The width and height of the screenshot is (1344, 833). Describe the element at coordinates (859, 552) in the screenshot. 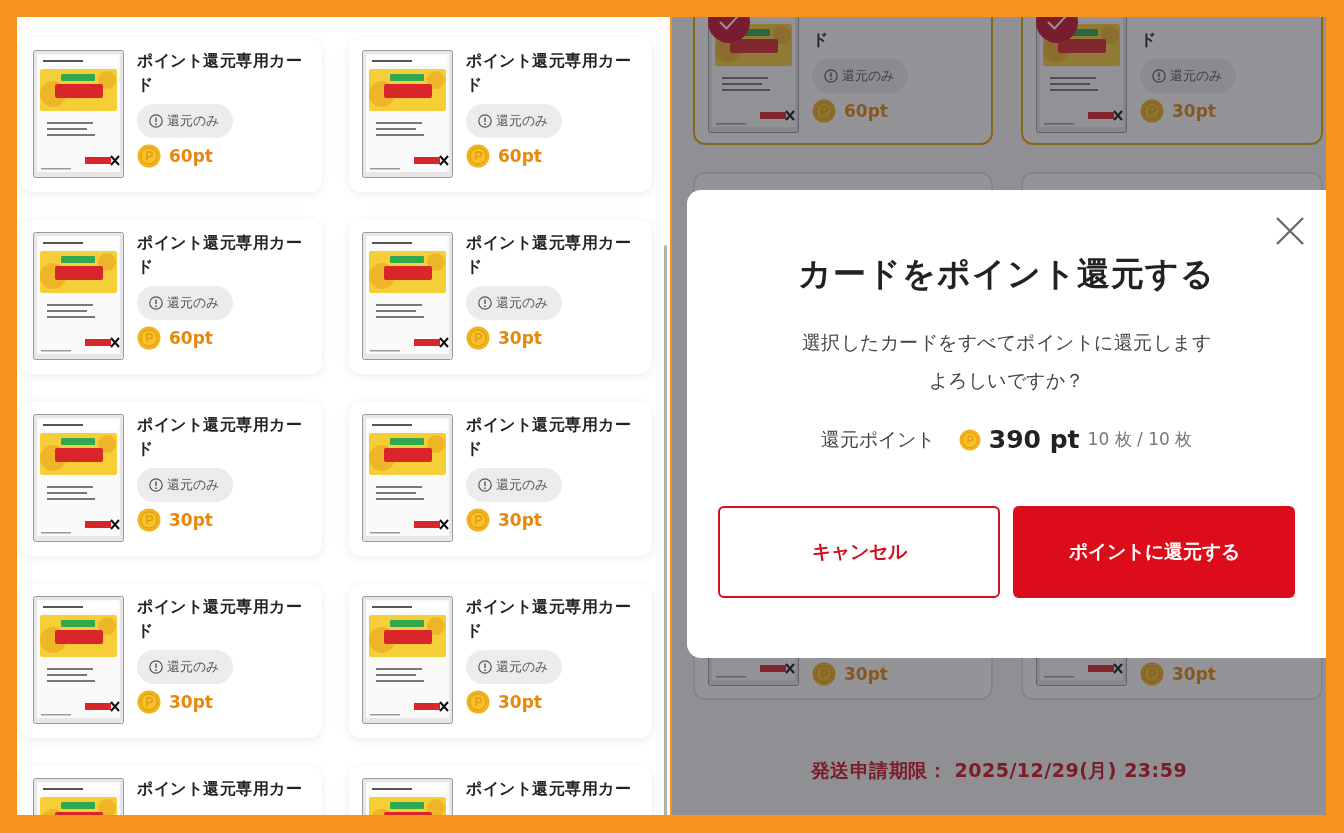

I see `cancel-button: キャンセル` at that location.